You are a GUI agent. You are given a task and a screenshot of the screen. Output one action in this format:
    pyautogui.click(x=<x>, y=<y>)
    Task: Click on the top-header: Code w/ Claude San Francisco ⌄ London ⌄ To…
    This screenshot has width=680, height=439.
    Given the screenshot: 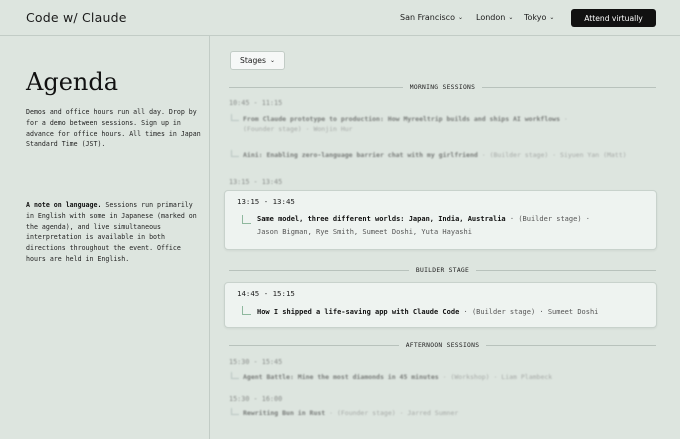 What is the action you would take?
    pyautogui.click(x=340, y=18)
    